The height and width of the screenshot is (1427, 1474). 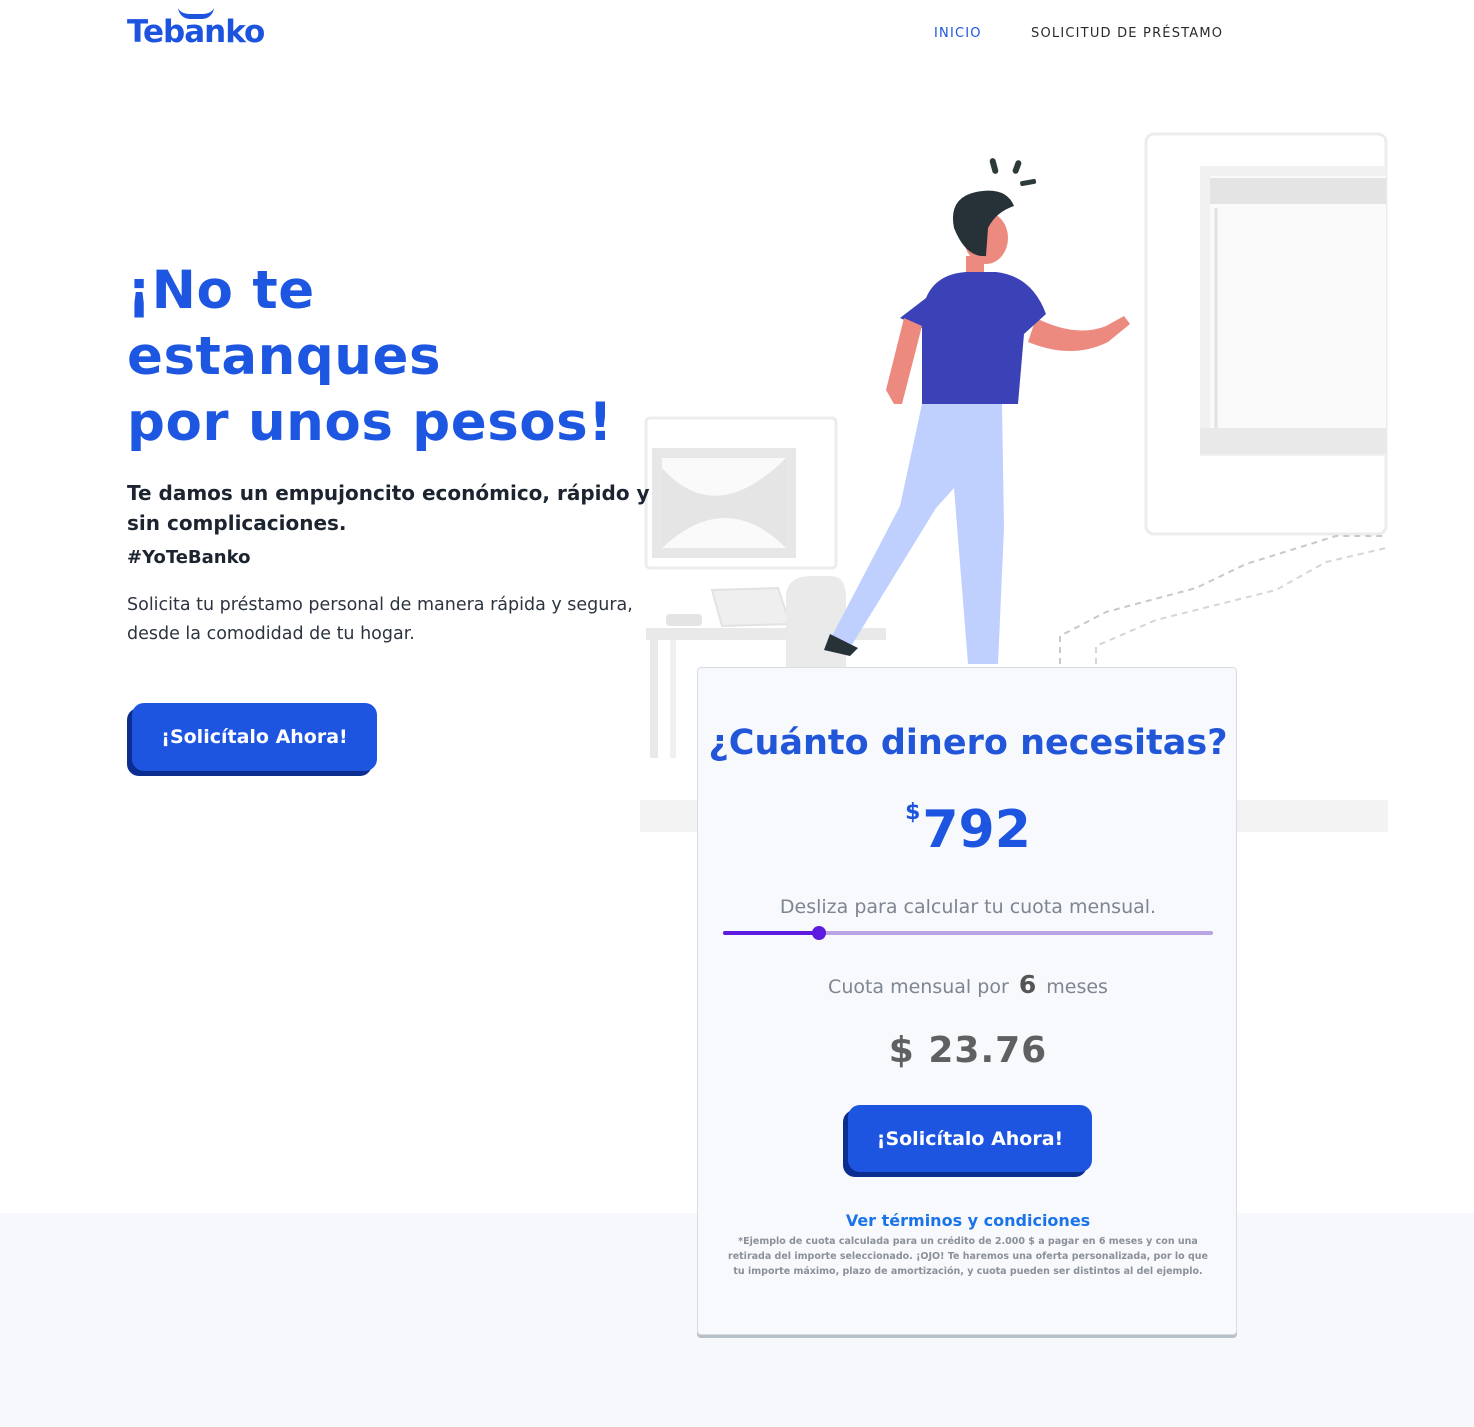 I want to click on cuota-suffix: meses, so click(x=1077, y=987).